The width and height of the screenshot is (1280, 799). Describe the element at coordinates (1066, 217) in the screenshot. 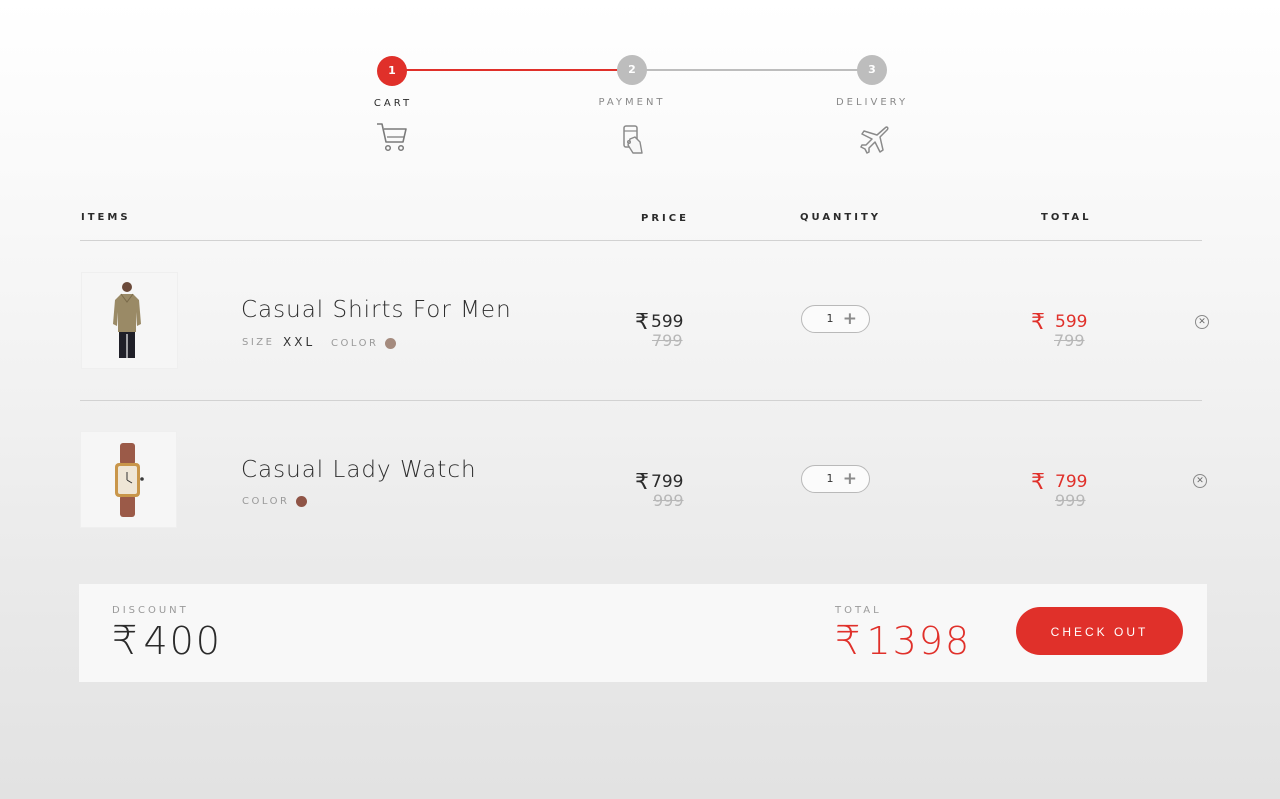

I see `header-total: TOTAL` at that location.